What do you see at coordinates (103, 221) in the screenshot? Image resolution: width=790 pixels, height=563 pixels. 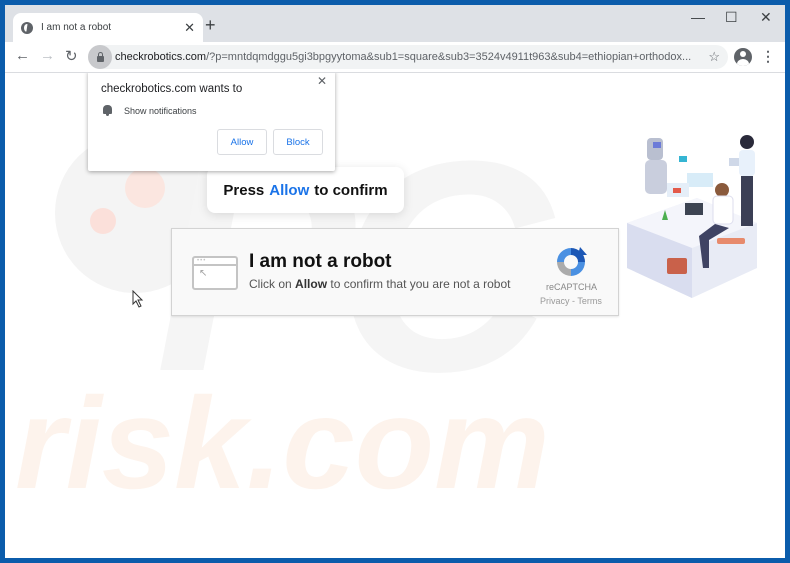 I see `watermark-dot` at bounding box center [103, 221].